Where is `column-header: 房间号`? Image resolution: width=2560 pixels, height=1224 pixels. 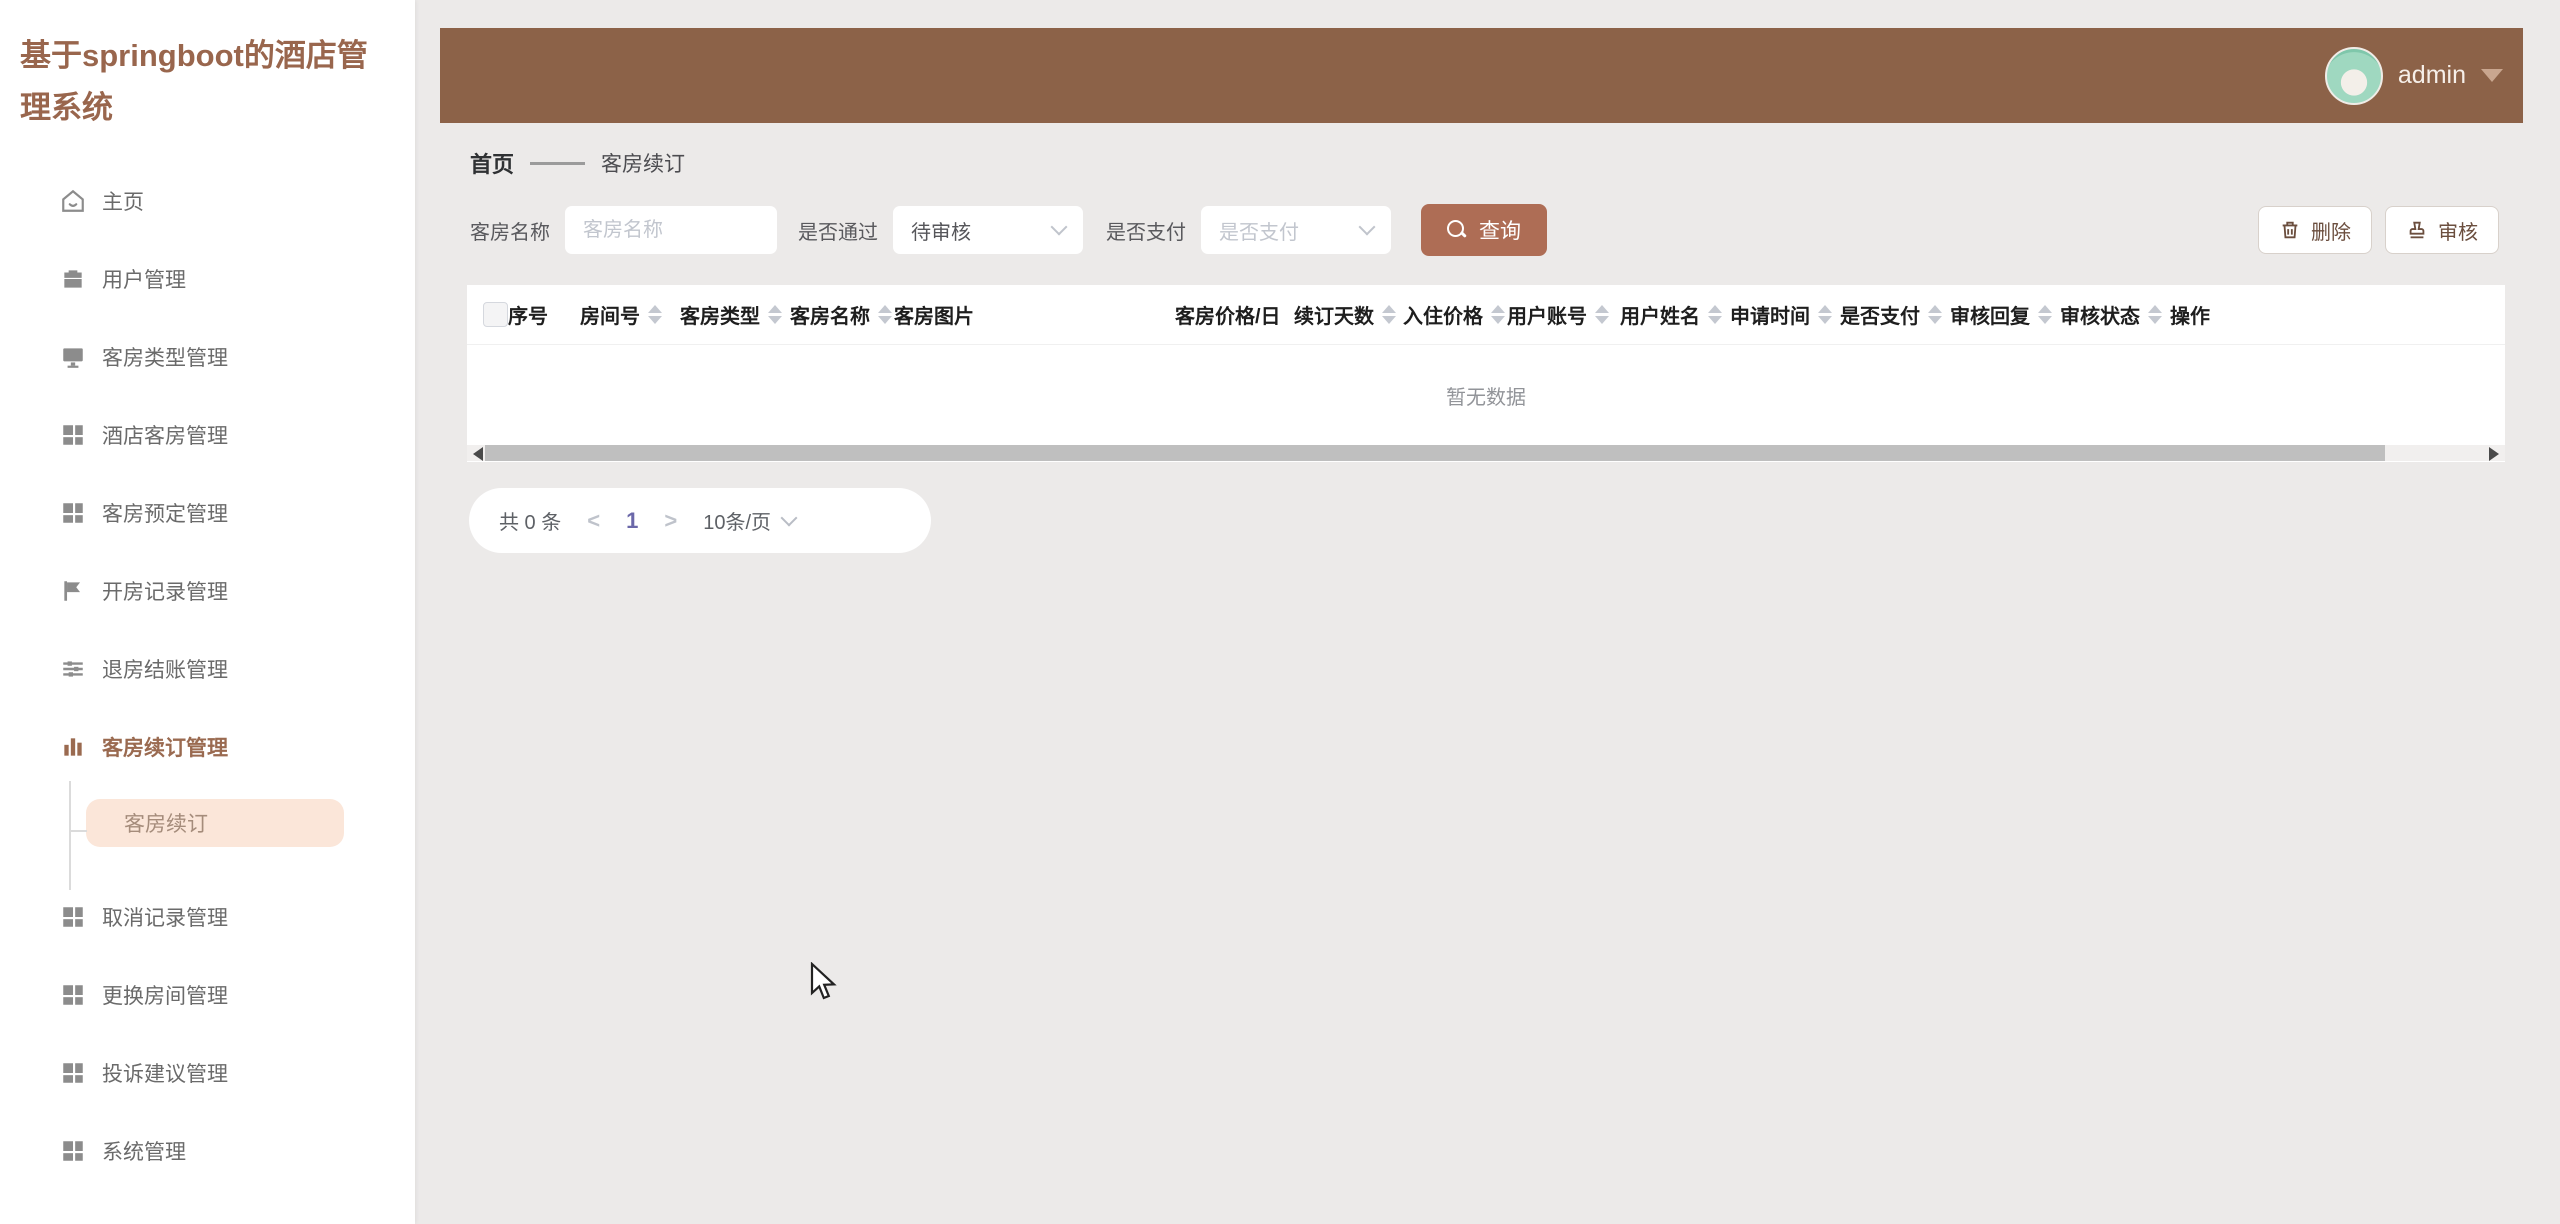
column-header: 房间号 is located at coordinates (630, 314).